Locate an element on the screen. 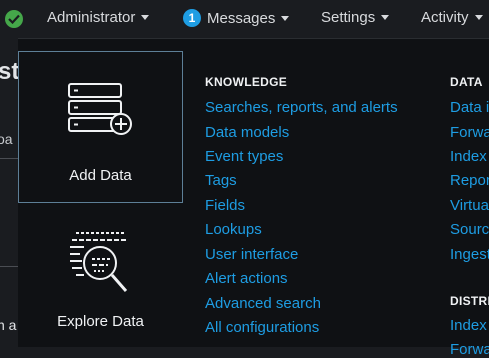 The width and height of the screenshot is (489, 358). background-page: st oa n a is located at coordinates (9, 192).